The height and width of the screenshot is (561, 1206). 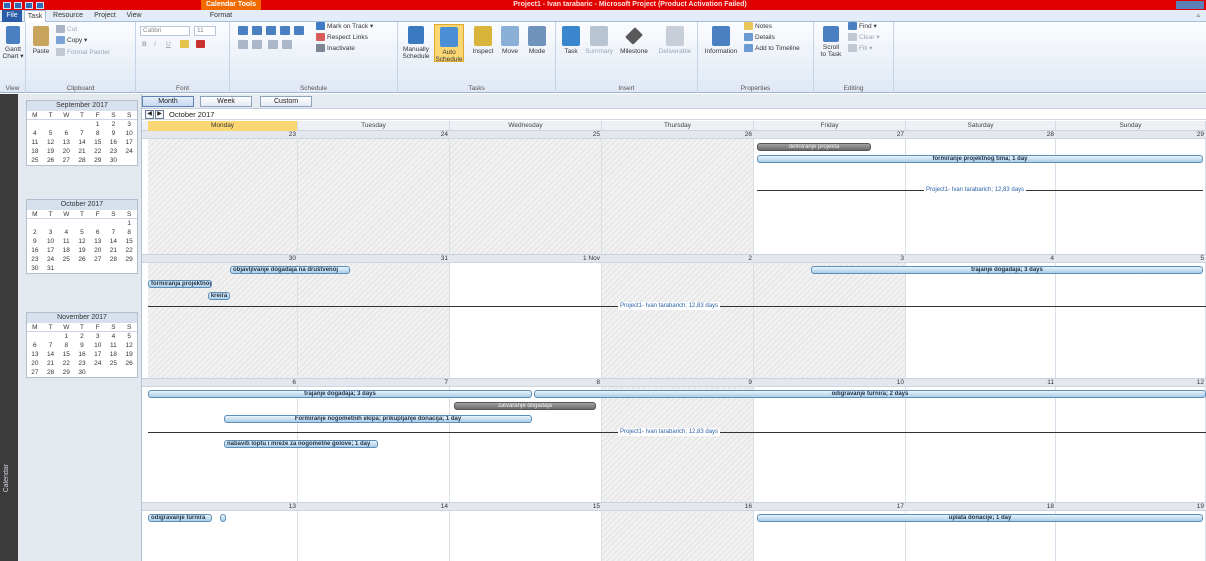 I want to click on underline-button: U, so click(x=168, y=45).